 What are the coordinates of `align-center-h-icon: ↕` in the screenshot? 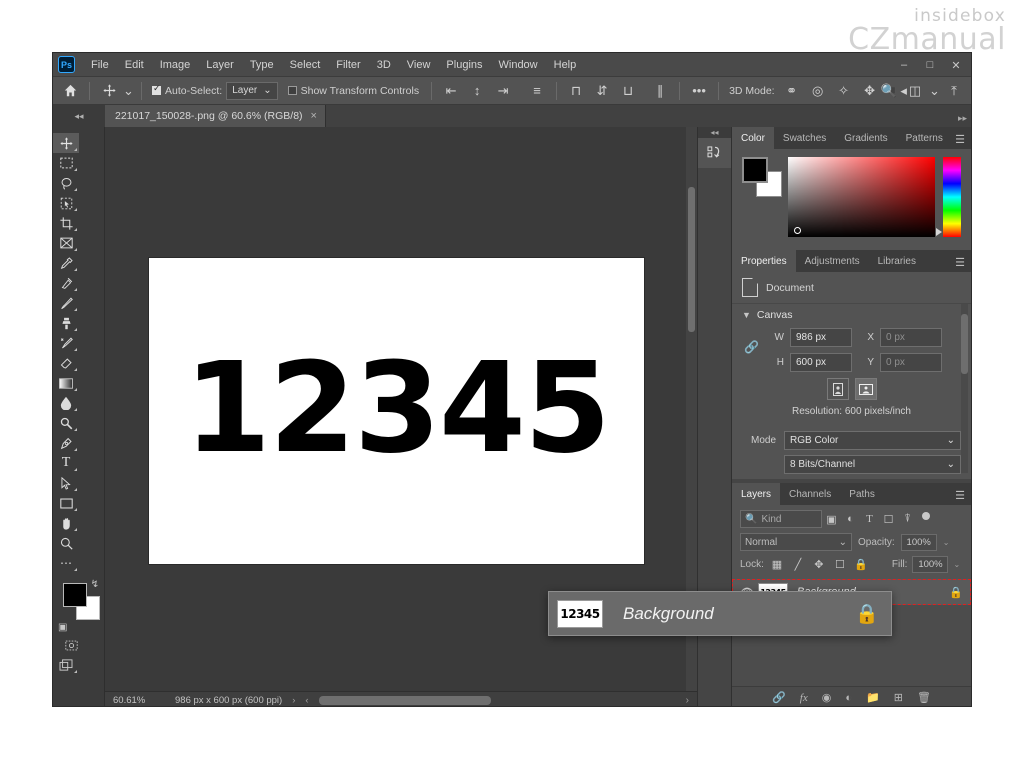 It's located at (477, 91).